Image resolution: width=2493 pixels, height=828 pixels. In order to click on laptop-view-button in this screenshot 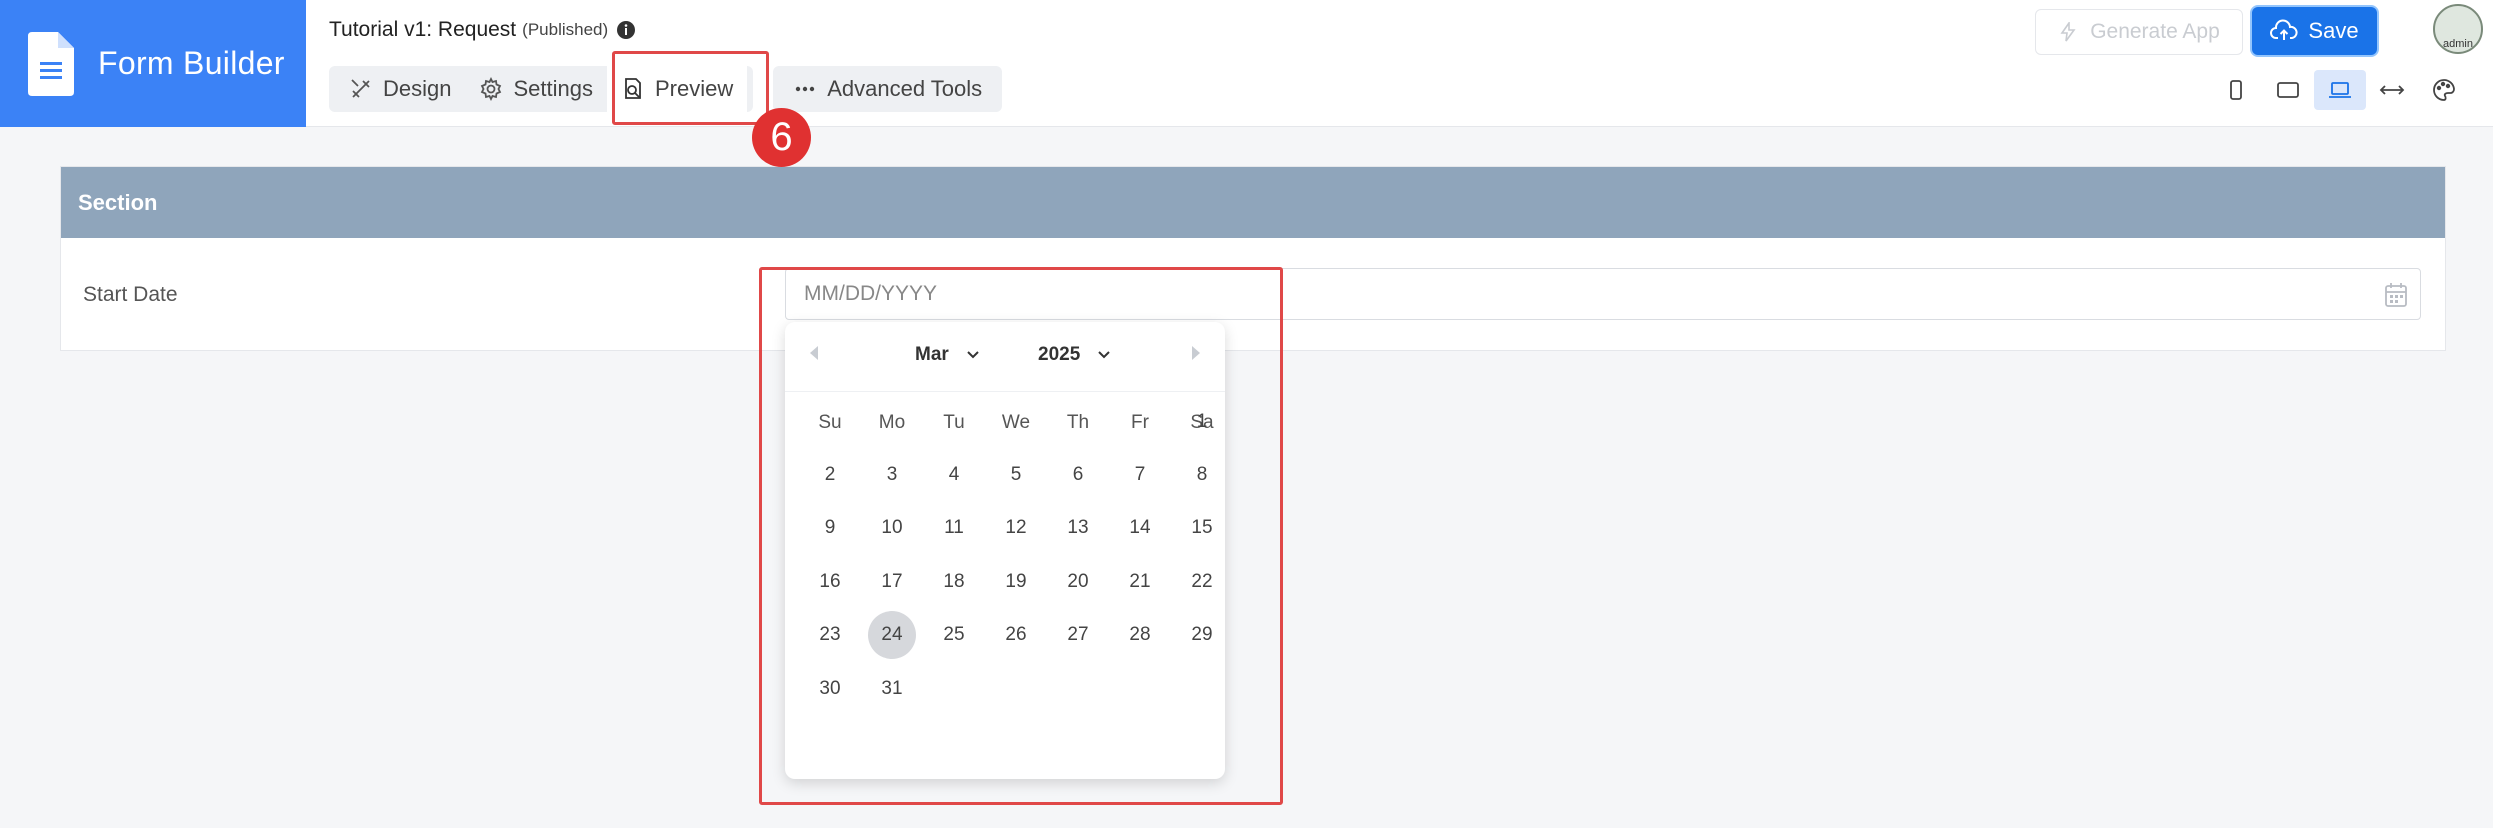, I will do `click(2340, 90)`.